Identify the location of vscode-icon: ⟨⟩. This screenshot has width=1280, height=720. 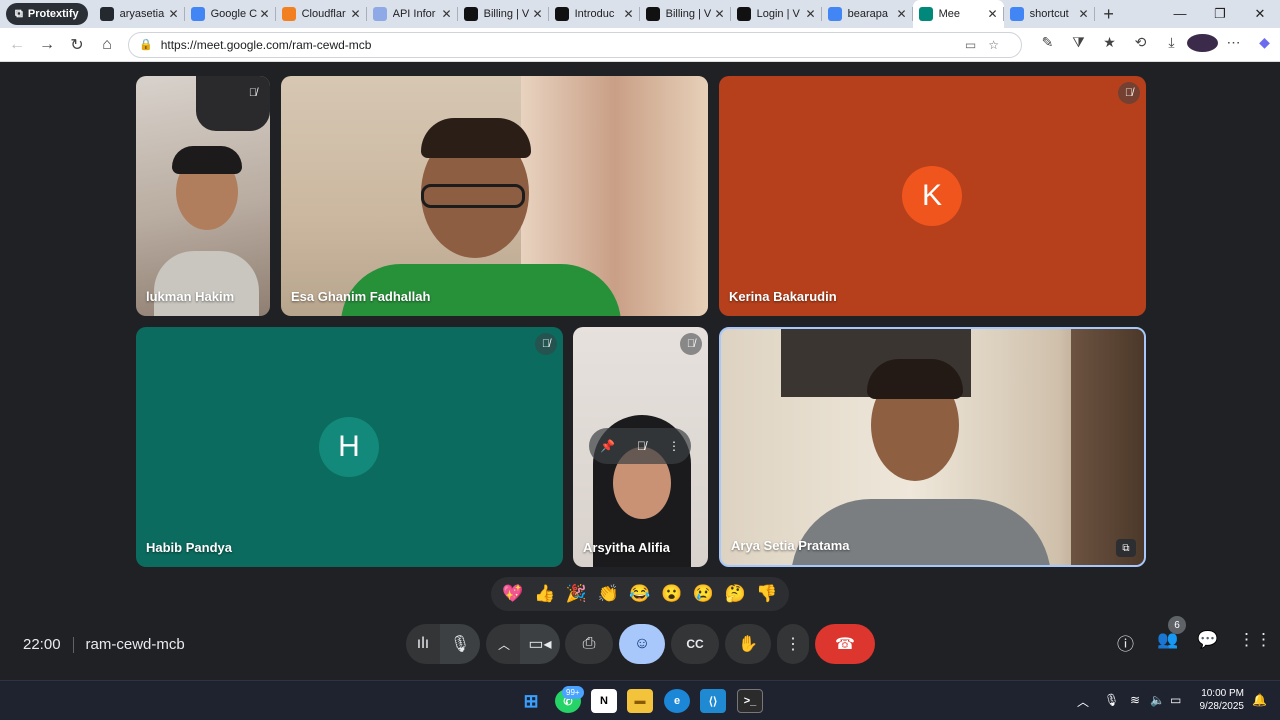
(713, 701).